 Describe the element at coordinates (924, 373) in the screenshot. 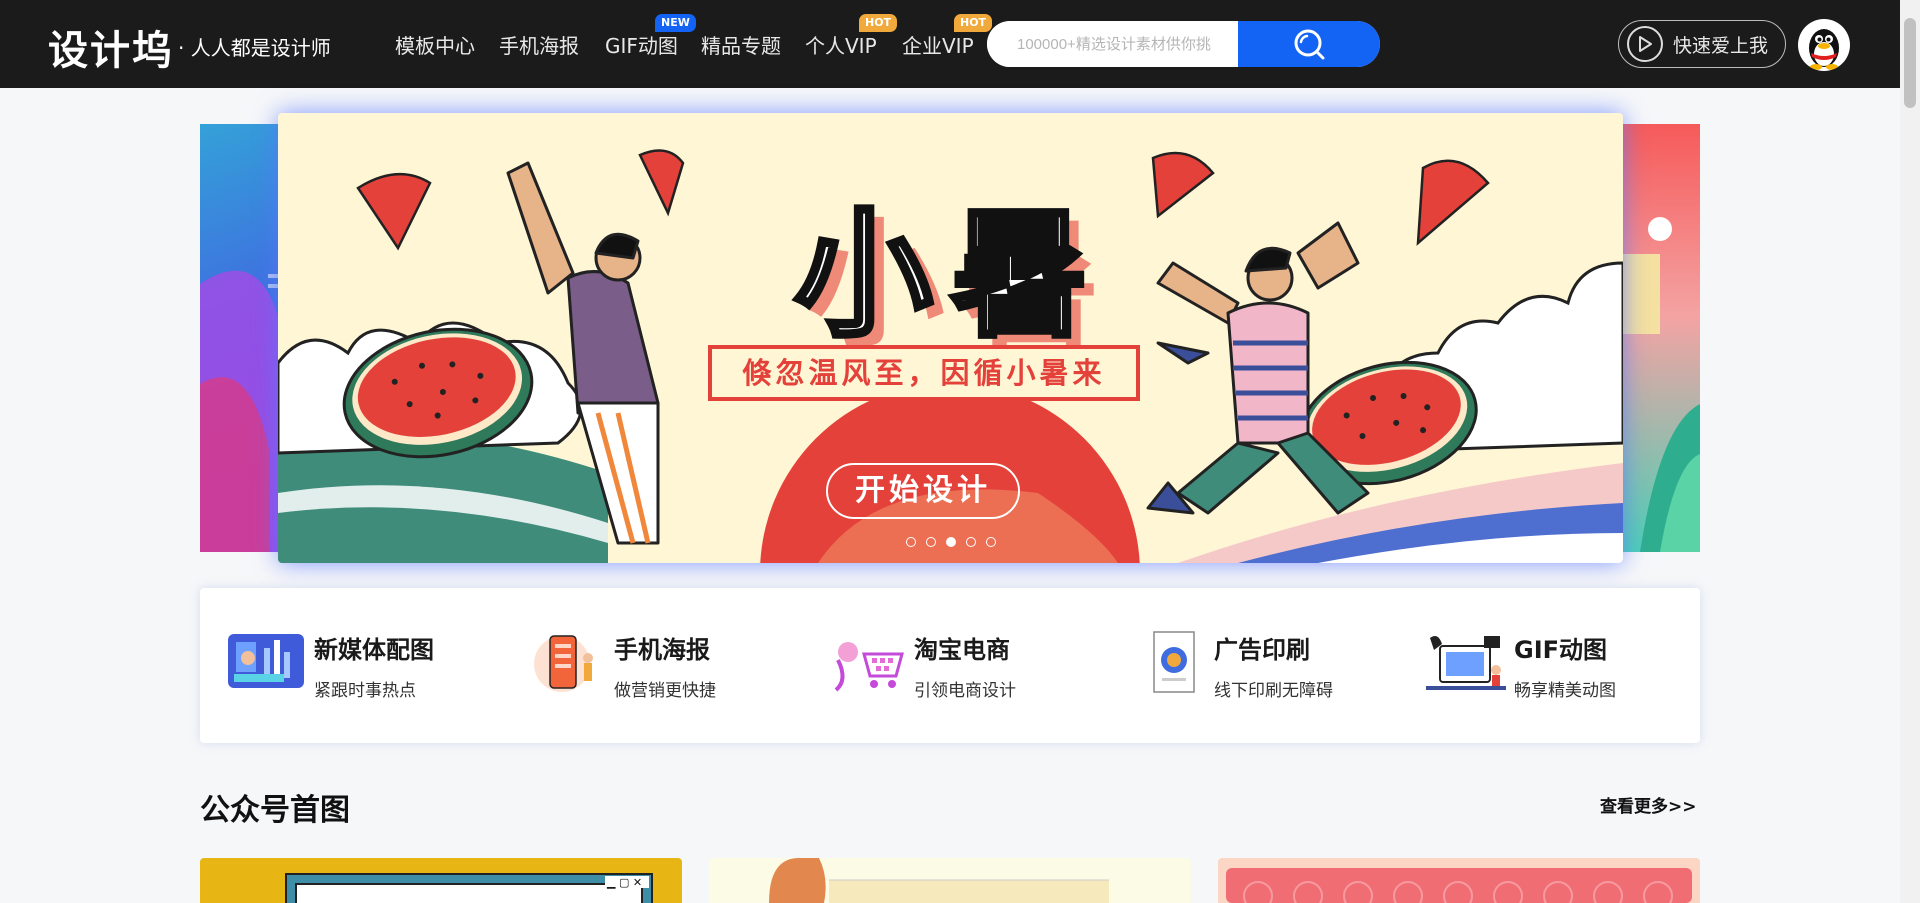

I see `banner-subtitle: 倏忽温风至，因循小暑来` at that location.